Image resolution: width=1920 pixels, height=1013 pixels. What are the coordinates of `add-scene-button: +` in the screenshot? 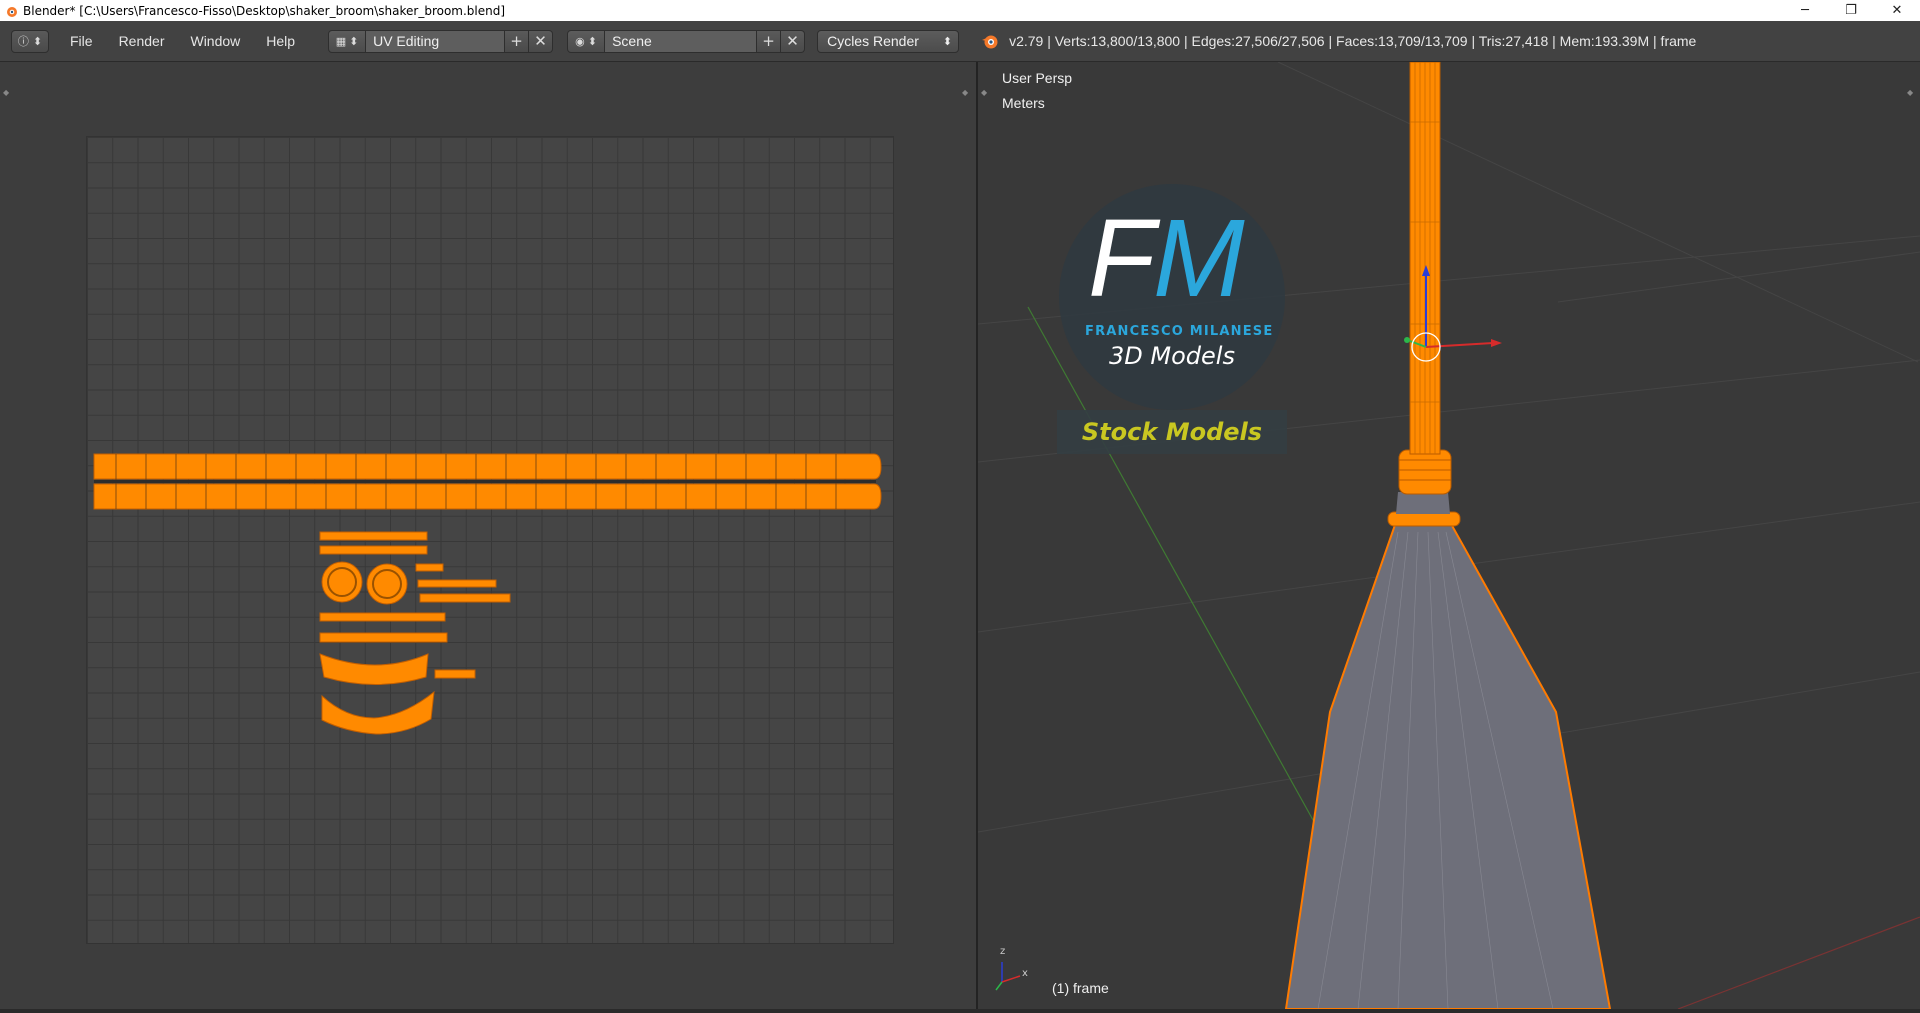 It's located at (769, 41).